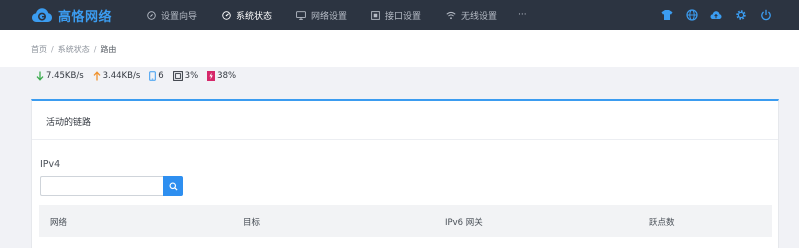  I want to click on nav-more-menu: ···, so click(522, 15).